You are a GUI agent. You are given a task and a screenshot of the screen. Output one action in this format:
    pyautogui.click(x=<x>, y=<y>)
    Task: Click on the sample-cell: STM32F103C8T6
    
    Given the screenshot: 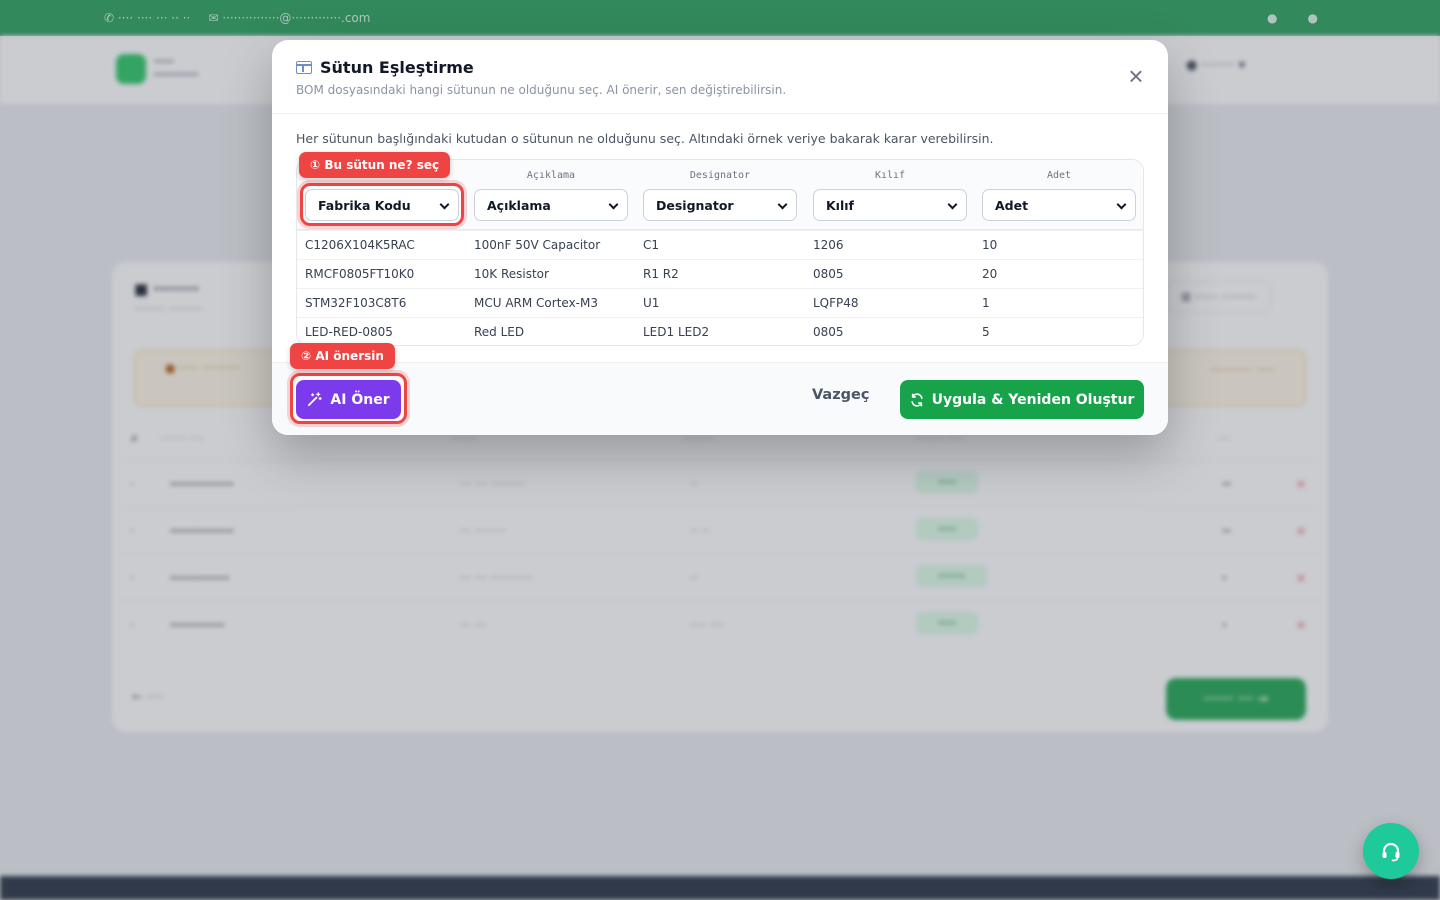 What is the action you would take?
    pyautogui.click(x=356, y=303)
    